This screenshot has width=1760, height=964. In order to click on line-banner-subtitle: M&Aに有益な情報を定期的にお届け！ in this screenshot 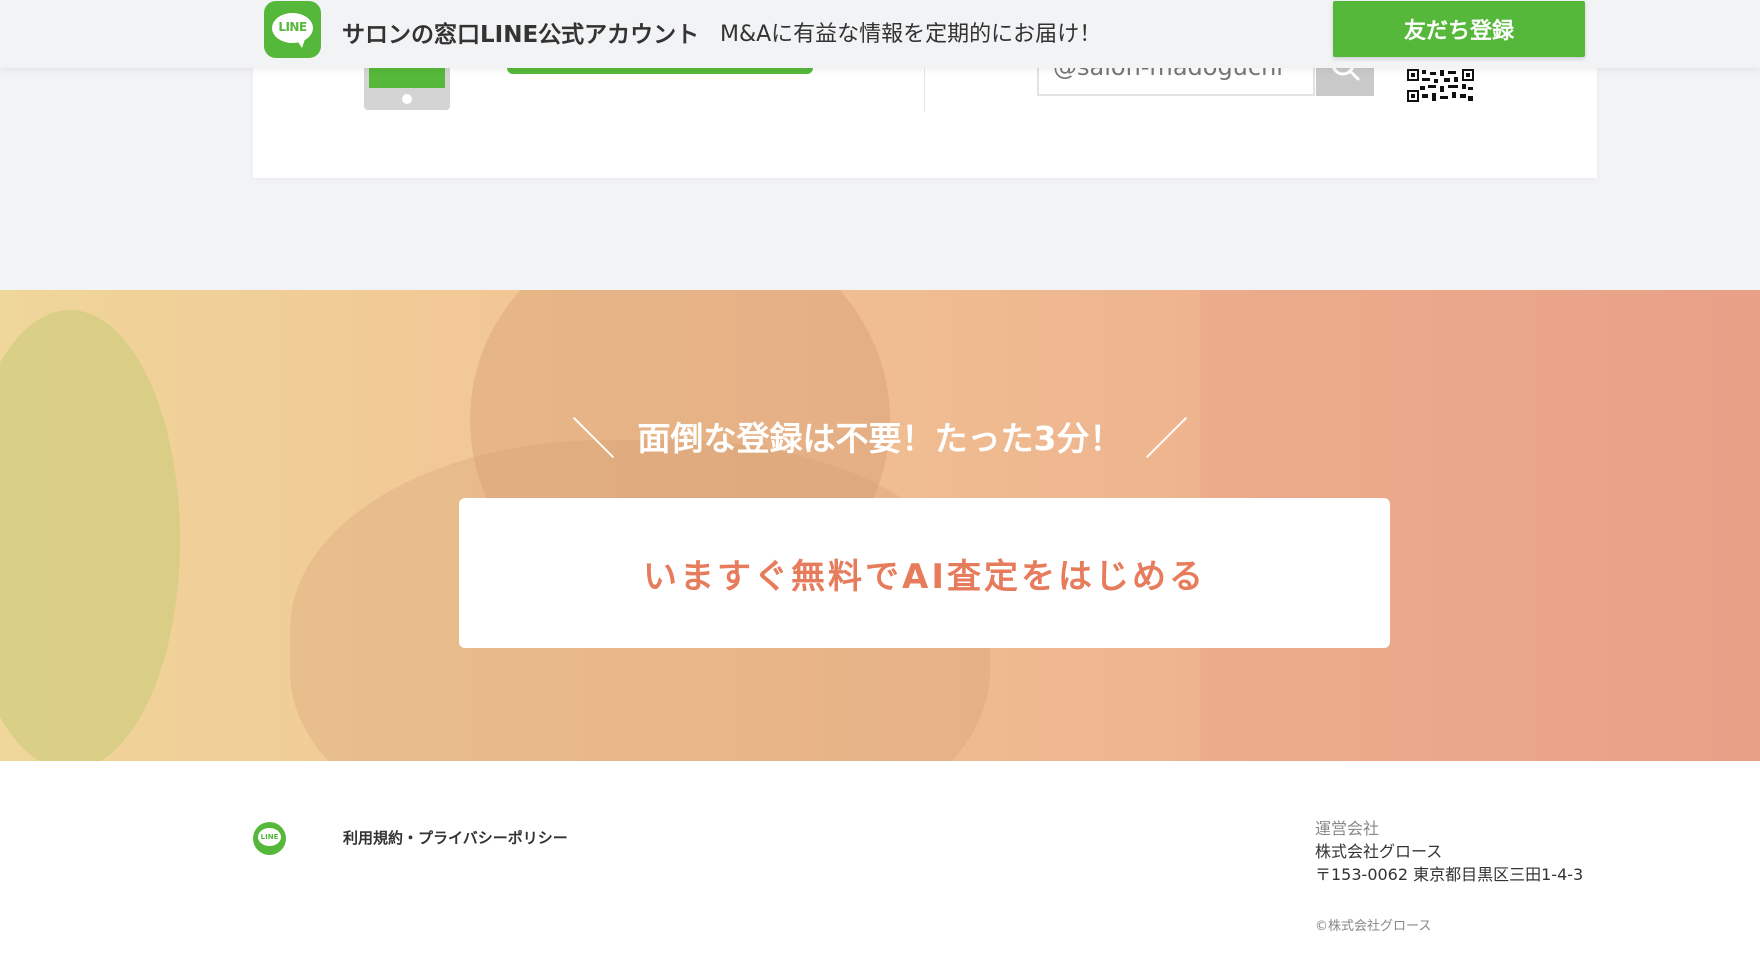, I will do `click(911, 34)`.